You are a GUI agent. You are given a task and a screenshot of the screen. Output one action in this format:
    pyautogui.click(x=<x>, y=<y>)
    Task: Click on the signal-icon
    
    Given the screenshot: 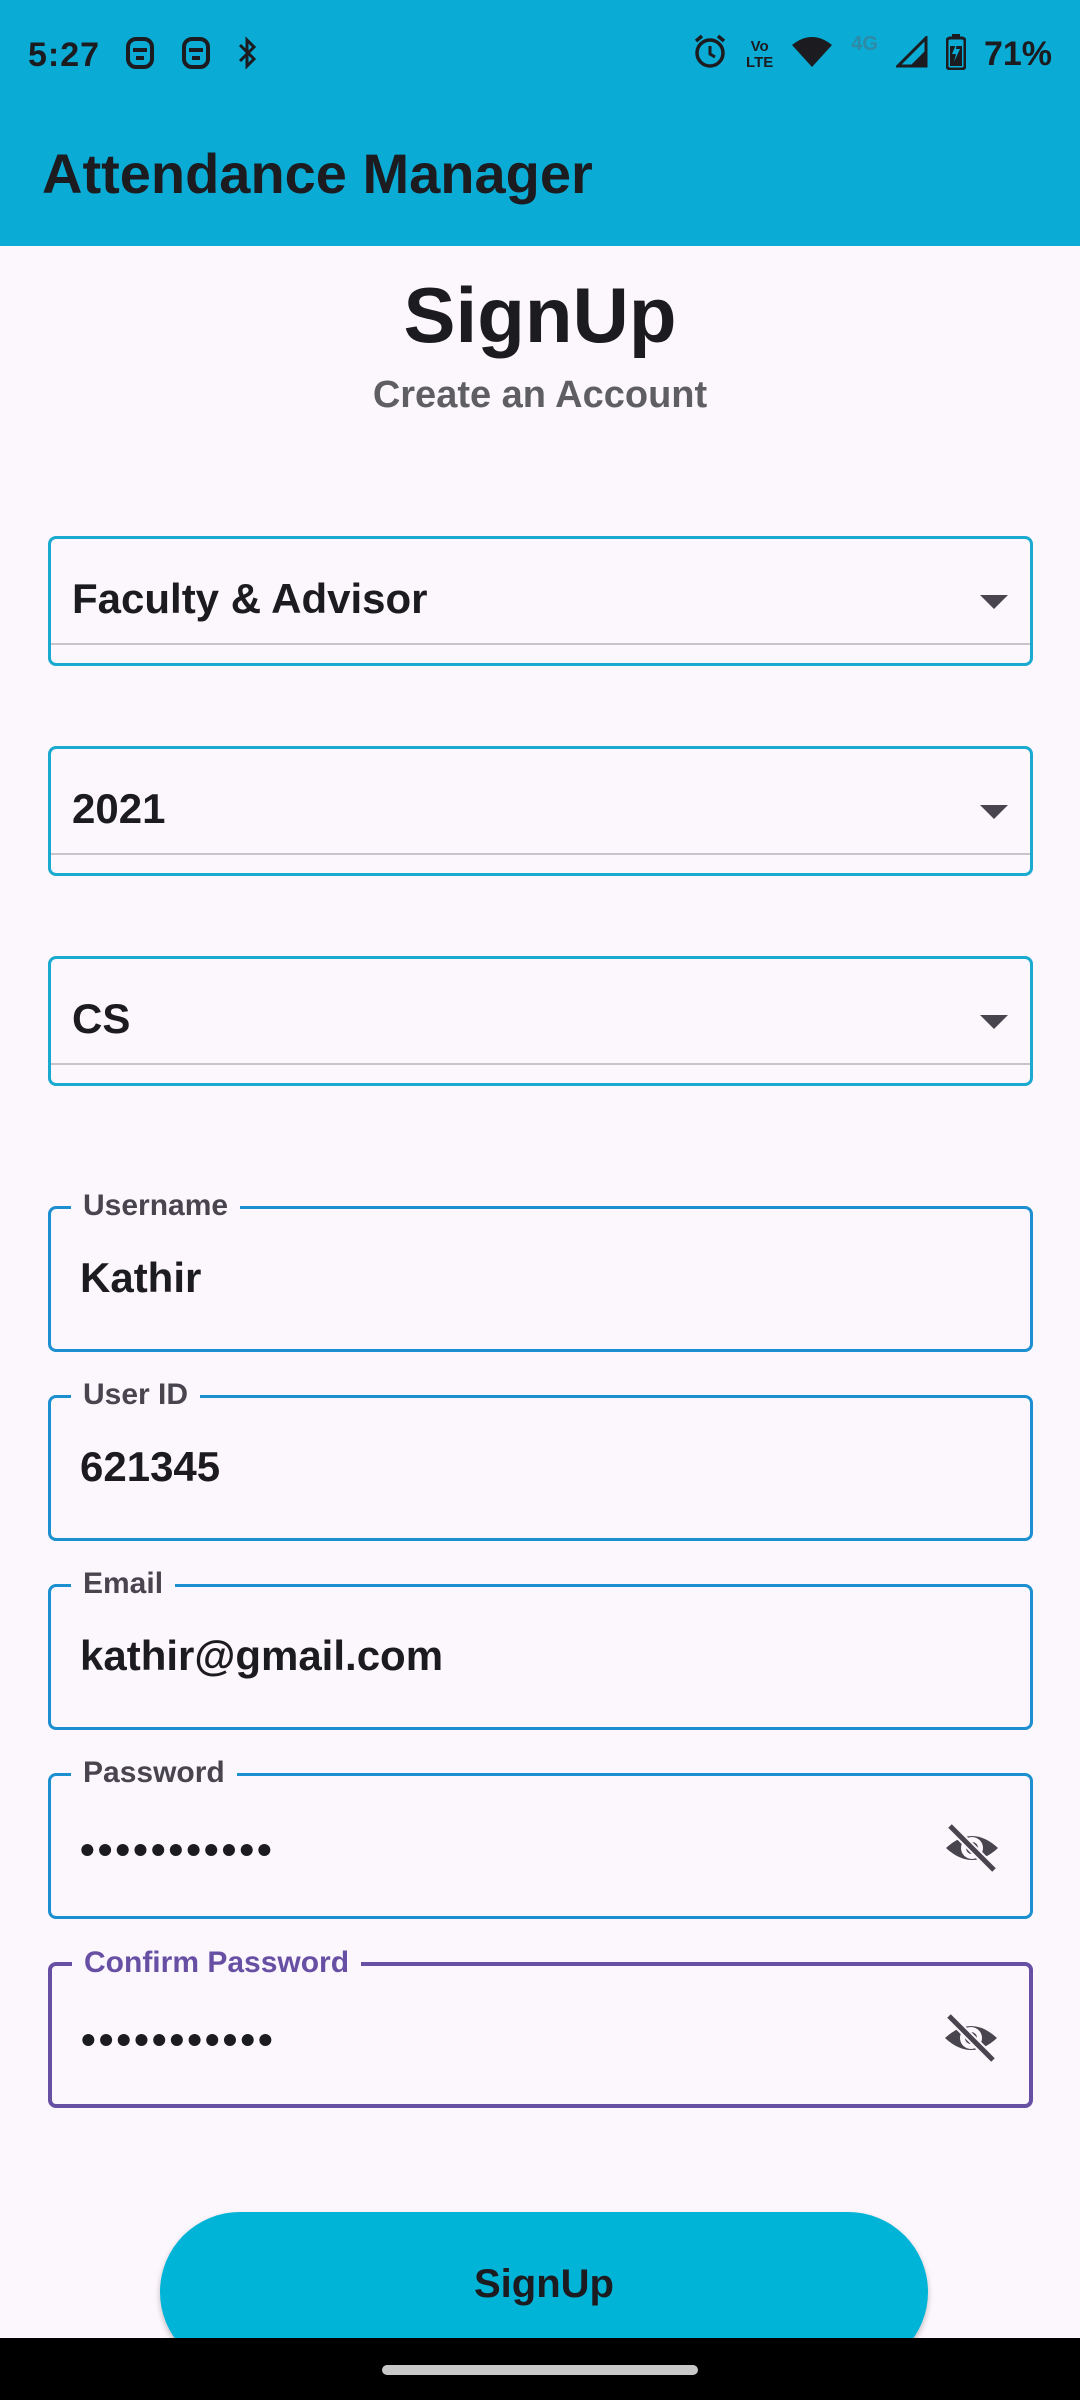 What is the action you would take?
    pyautogui.click(x=911, y=53)
    